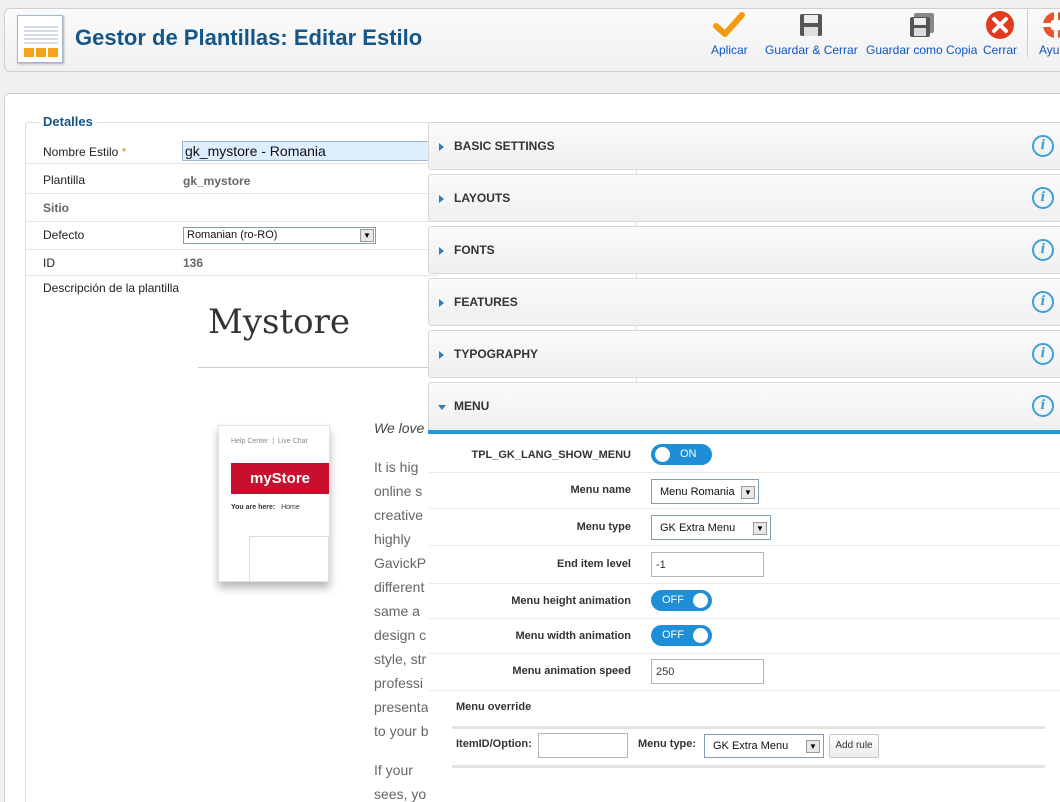 This screenshot has height=802, width=1060. What do you see at coordinates (571, 601) in the screenshot?
I see `height-anim-label: Menu height animation` at bounding box center [571, 601].